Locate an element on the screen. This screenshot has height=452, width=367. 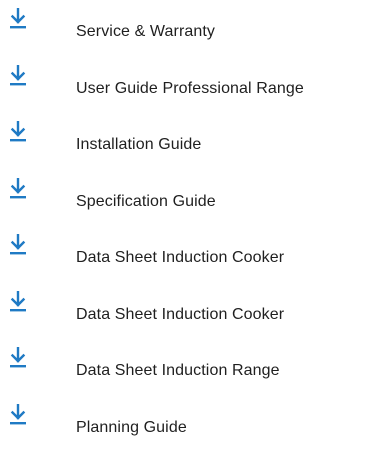
download-item-data-sheet-induction-cooker: Data Sheet Induction Cooker is located at coordinates (183, 254).